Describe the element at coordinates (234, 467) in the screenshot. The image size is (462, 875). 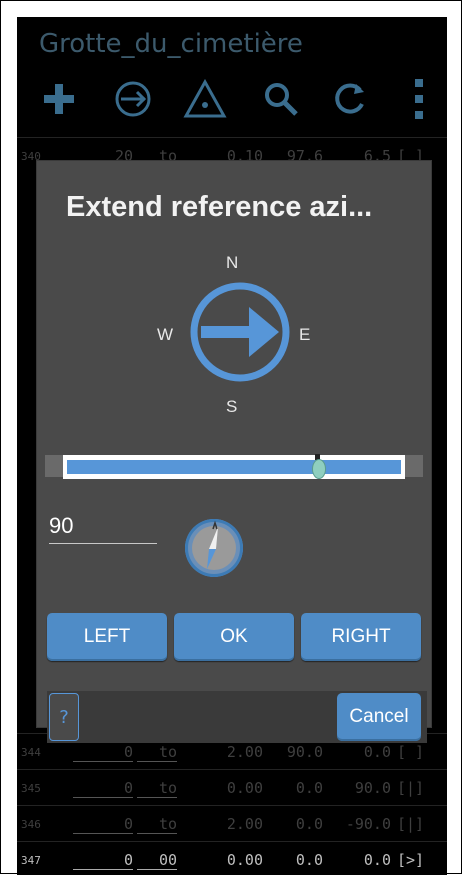
I see `azimuth-slider` at that location.